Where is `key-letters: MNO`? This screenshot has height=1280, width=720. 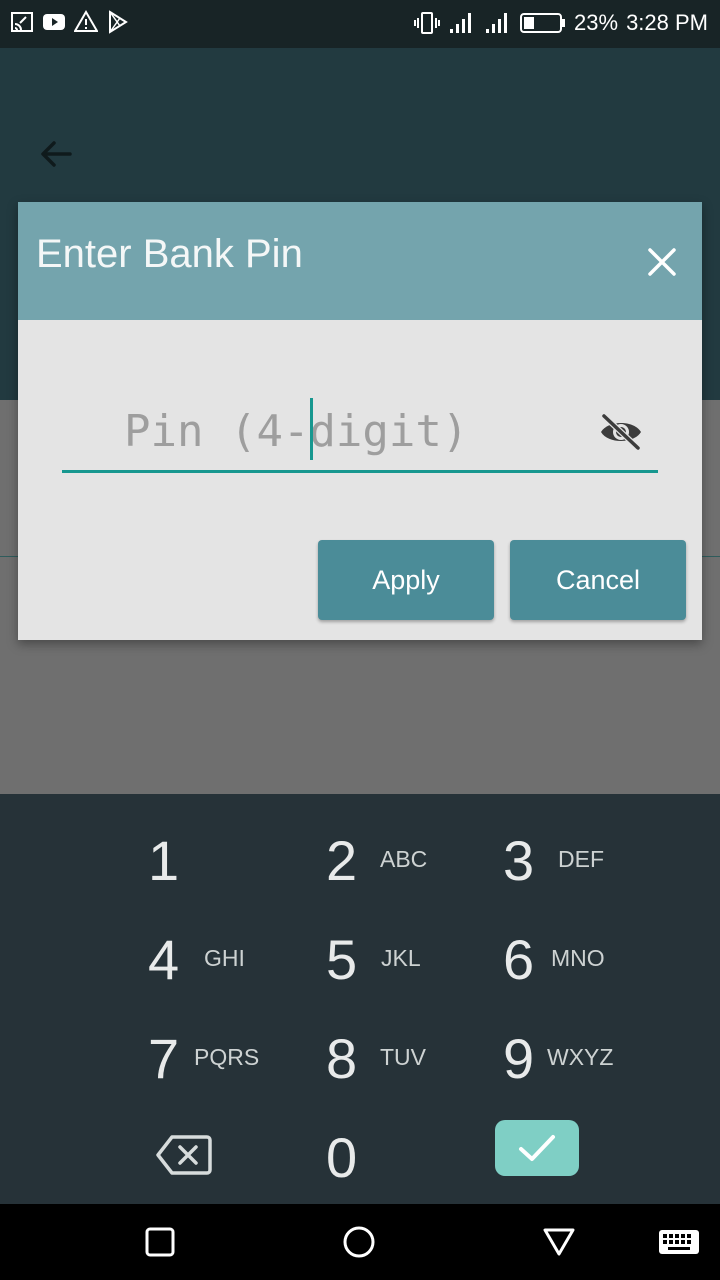
key-letters: MNO is located at coordinates (578, 958).